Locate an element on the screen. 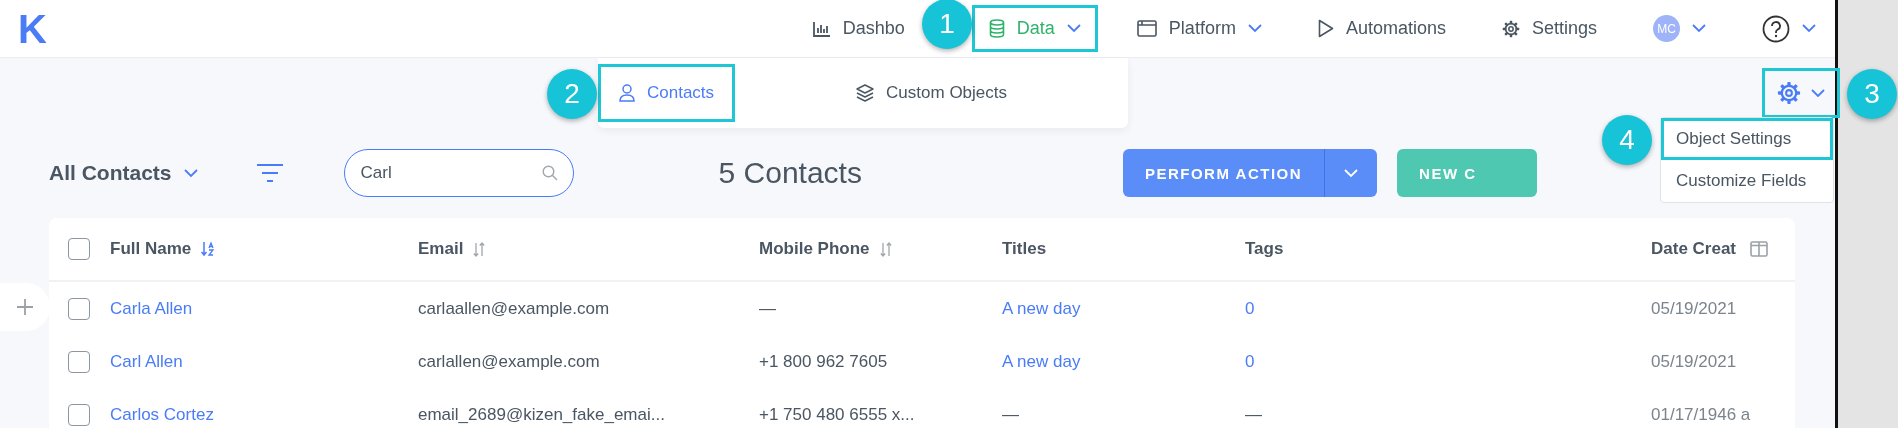  layers-icon is located at coordinates (865, 93).